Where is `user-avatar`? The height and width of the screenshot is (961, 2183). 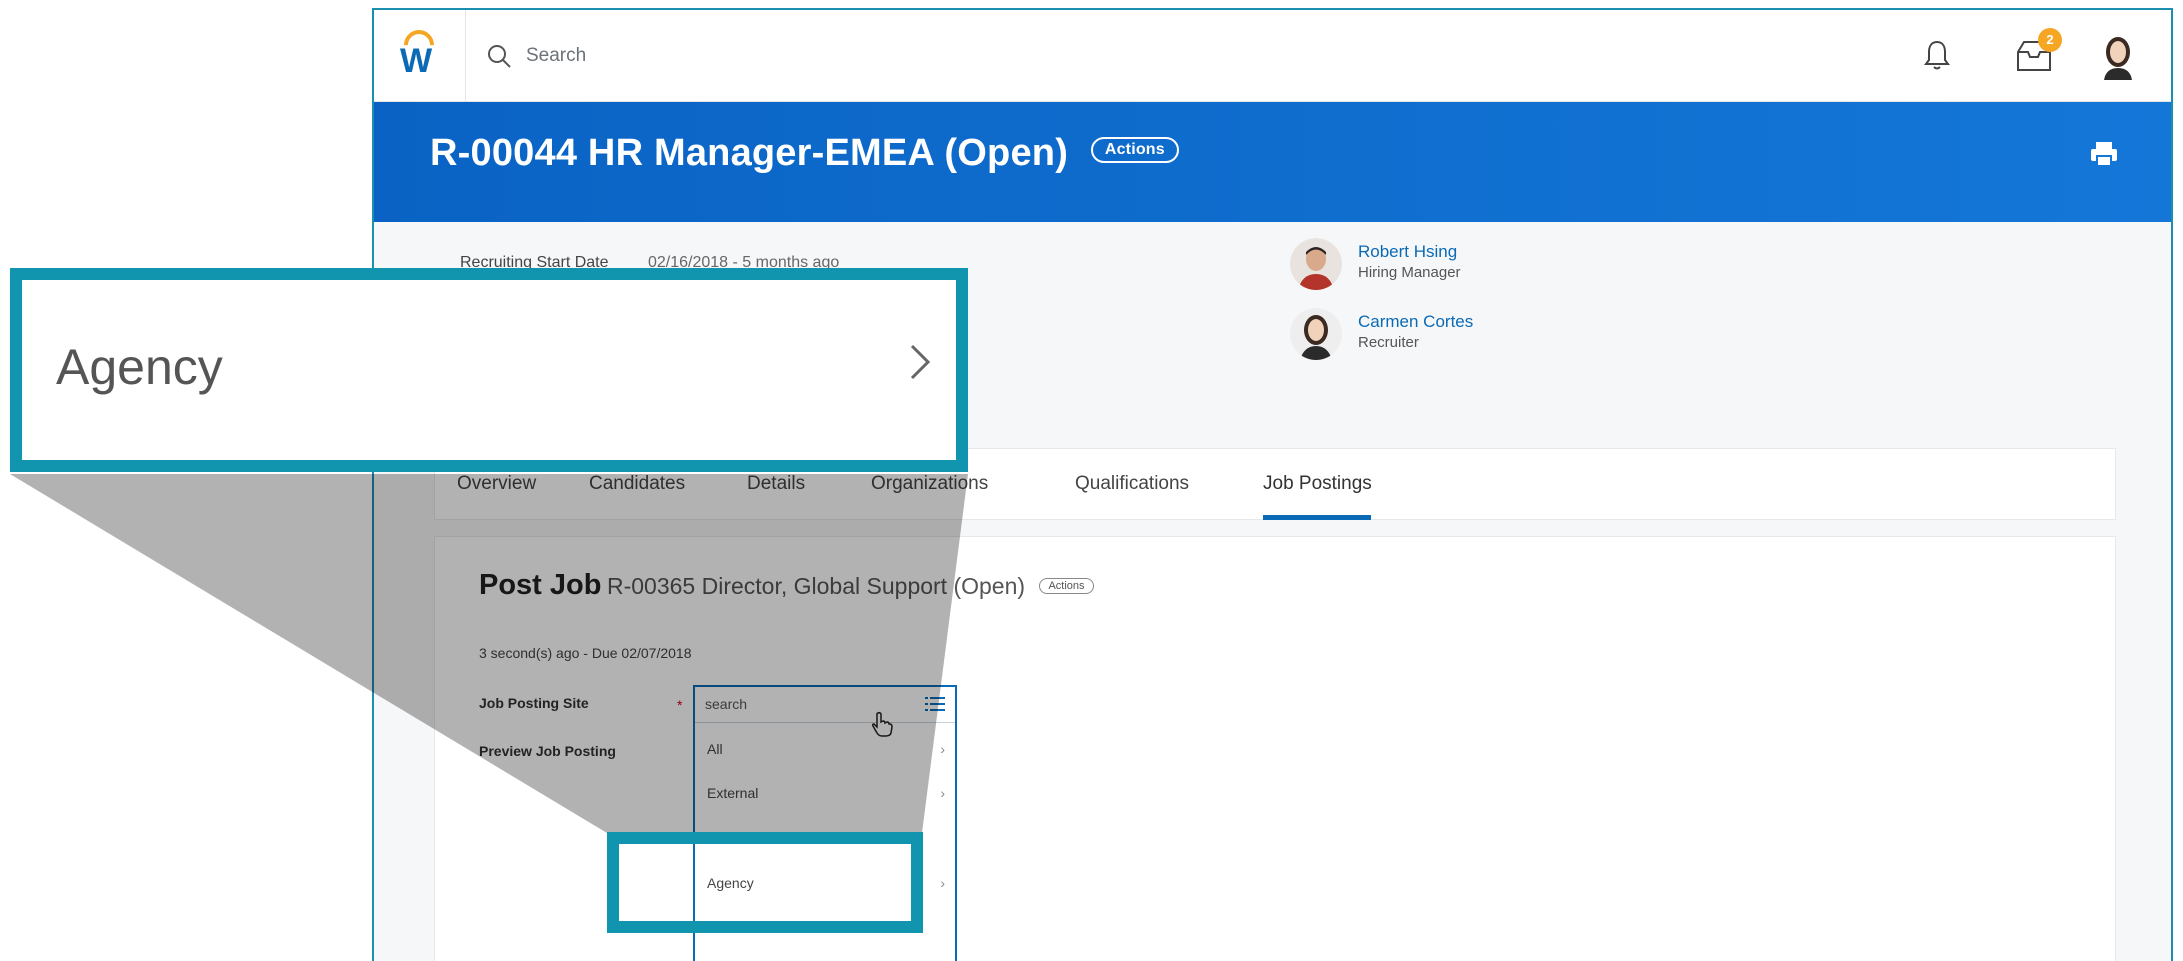
user-avatar is located at coordinates (2118, 56).